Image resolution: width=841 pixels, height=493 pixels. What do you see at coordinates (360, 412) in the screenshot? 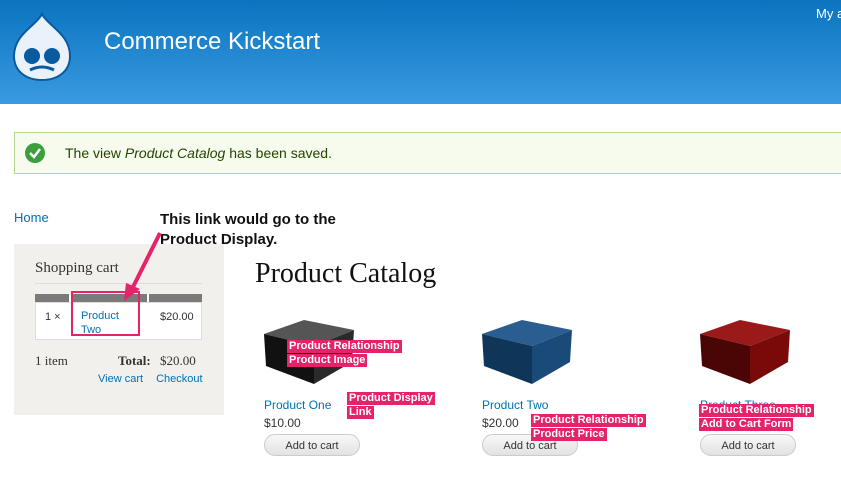
I see `callout-link: Link` at bounding box center [360, 412].